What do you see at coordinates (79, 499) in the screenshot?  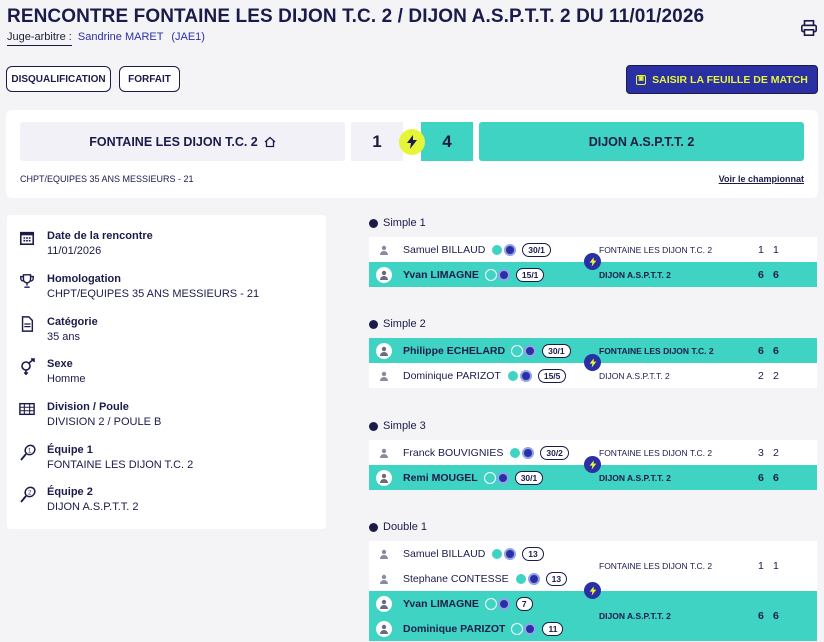 I see `detail-row: 2 Équipe 2 DIJON A.S.P.T.T. 2` at bounding box center [79, 499].